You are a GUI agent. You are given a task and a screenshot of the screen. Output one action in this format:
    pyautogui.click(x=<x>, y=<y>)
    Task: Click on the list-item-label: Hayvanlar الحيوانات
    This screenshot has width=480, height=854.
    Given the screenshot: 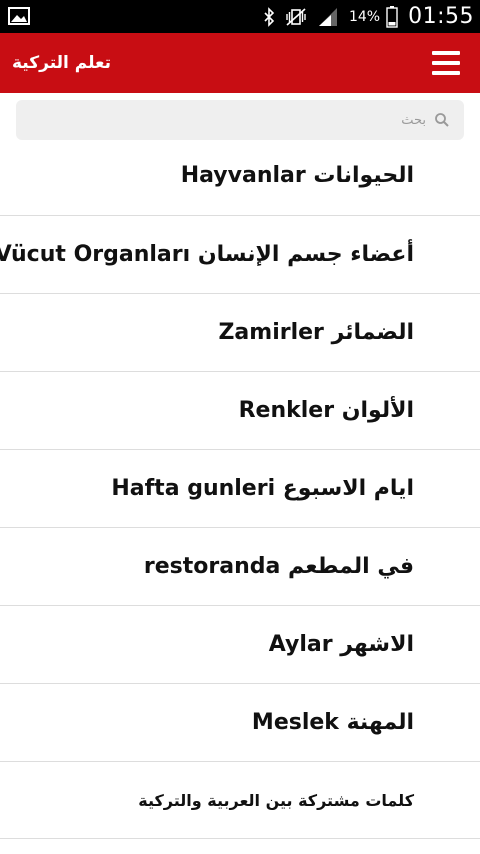 What is the action you would take?
    pyautogui.click(x=297, y=175)
    